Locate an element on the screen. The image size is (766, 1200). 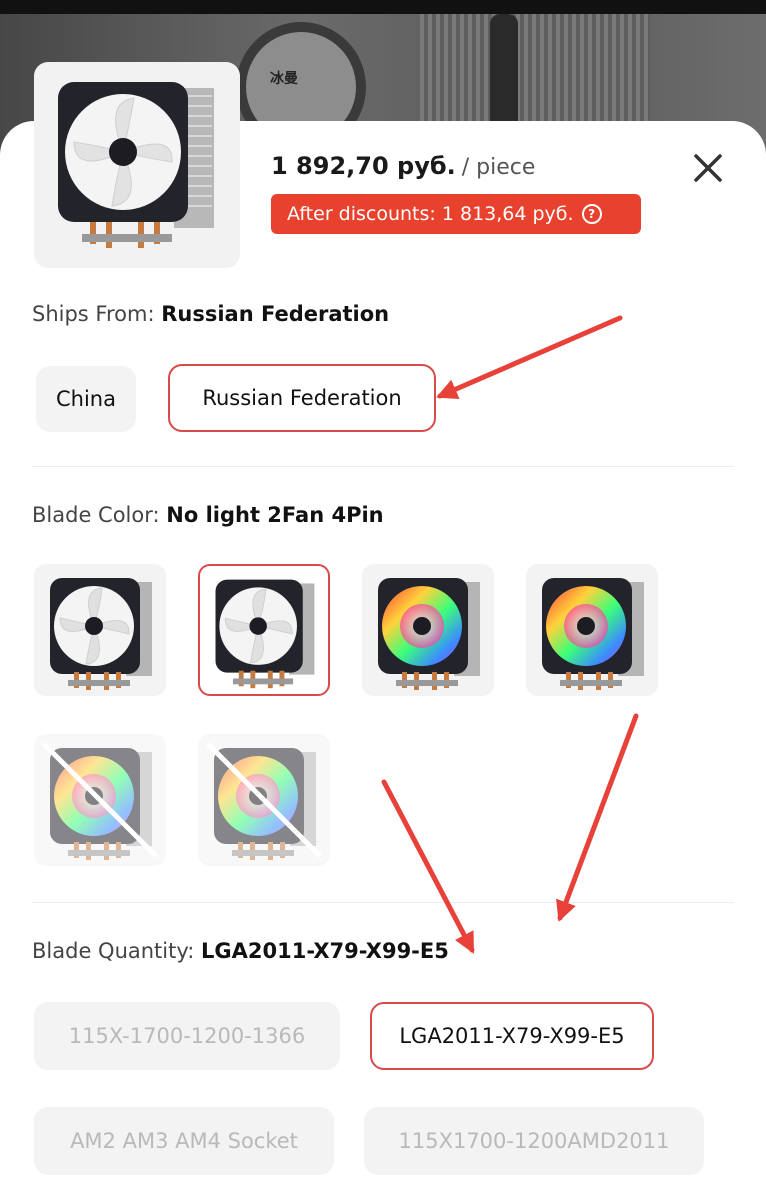
discount-text: After discounts: 1 813,64 руб. is located at coordinates (430, 214).